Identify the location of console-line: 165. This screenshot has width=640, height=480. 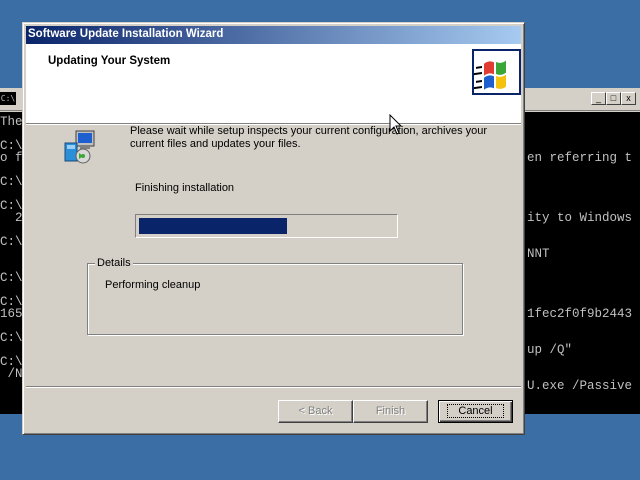
(11, 314).